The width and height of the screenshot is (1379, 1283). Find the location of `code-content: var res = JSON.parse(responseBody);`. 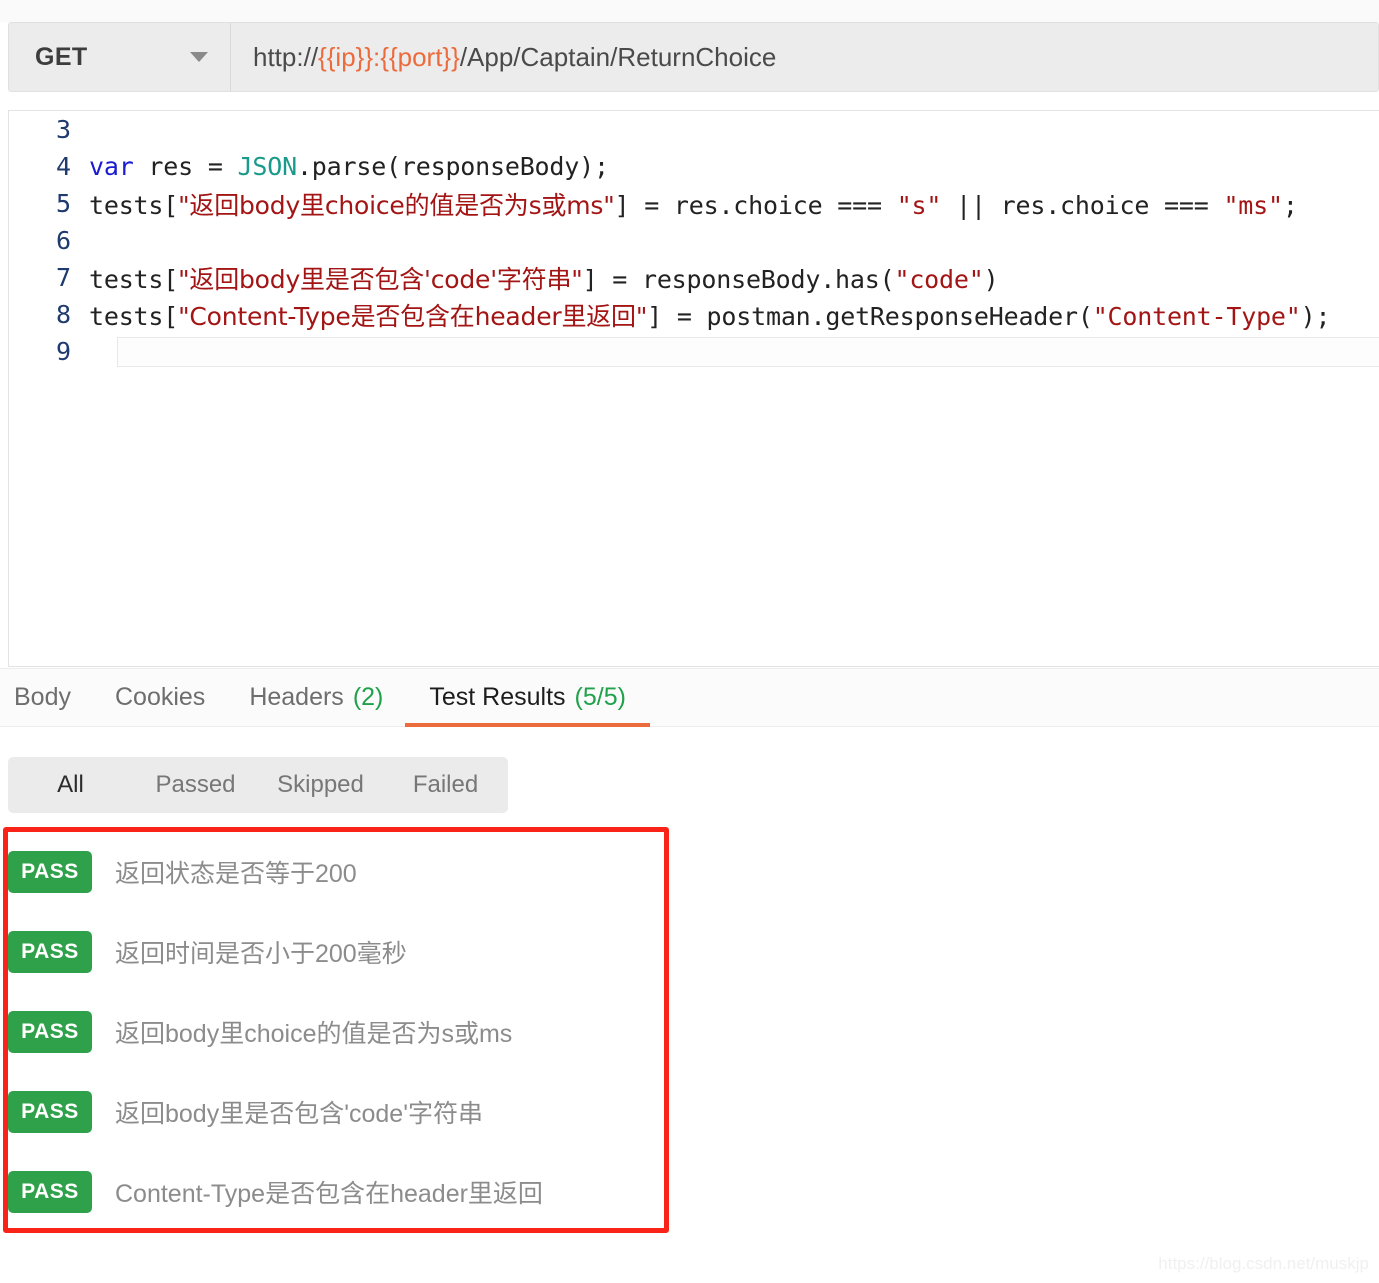

code-content: var res = JSON.parse(responseBody); is located at coordinates (349, 166).